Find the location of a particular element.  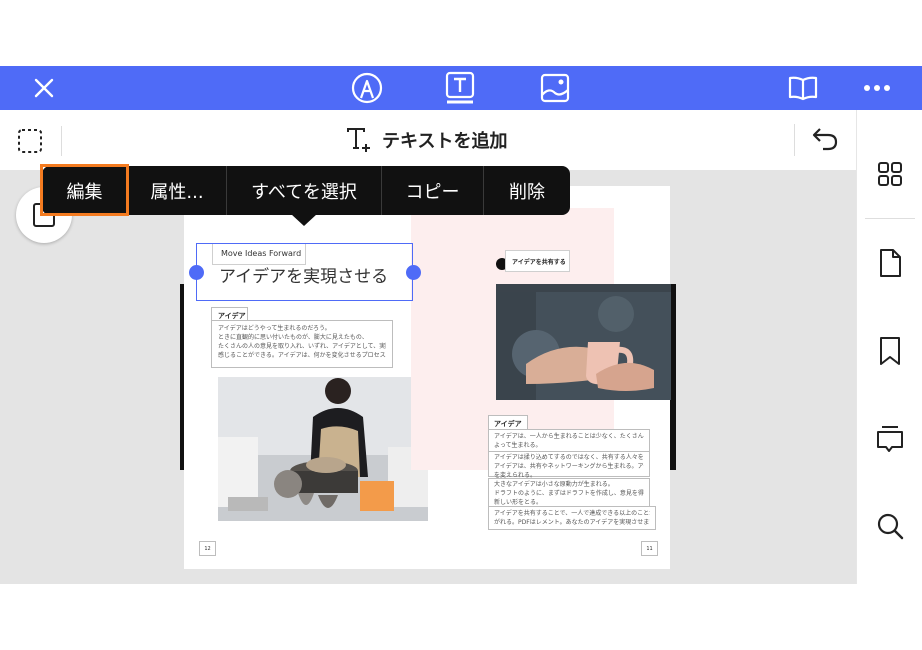

add-text-icon is located at coordinates (358, 140).